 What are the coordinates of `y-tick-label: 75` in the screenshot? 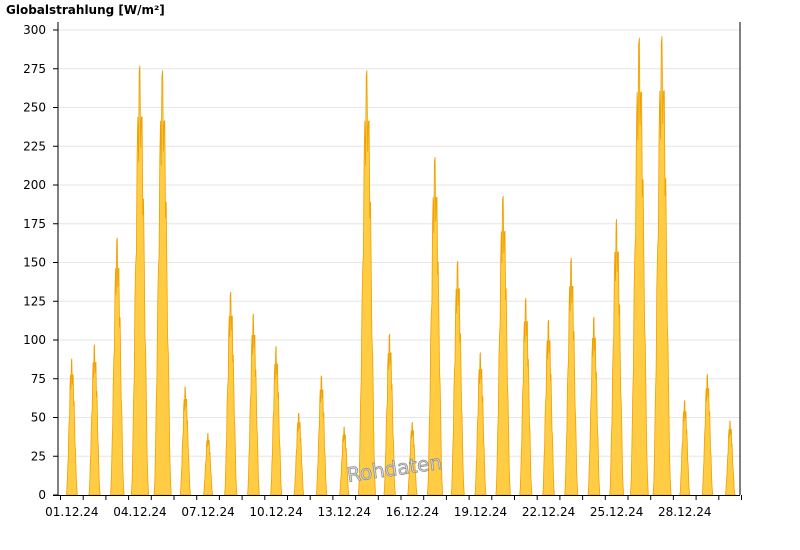 It's located at (38, 379).